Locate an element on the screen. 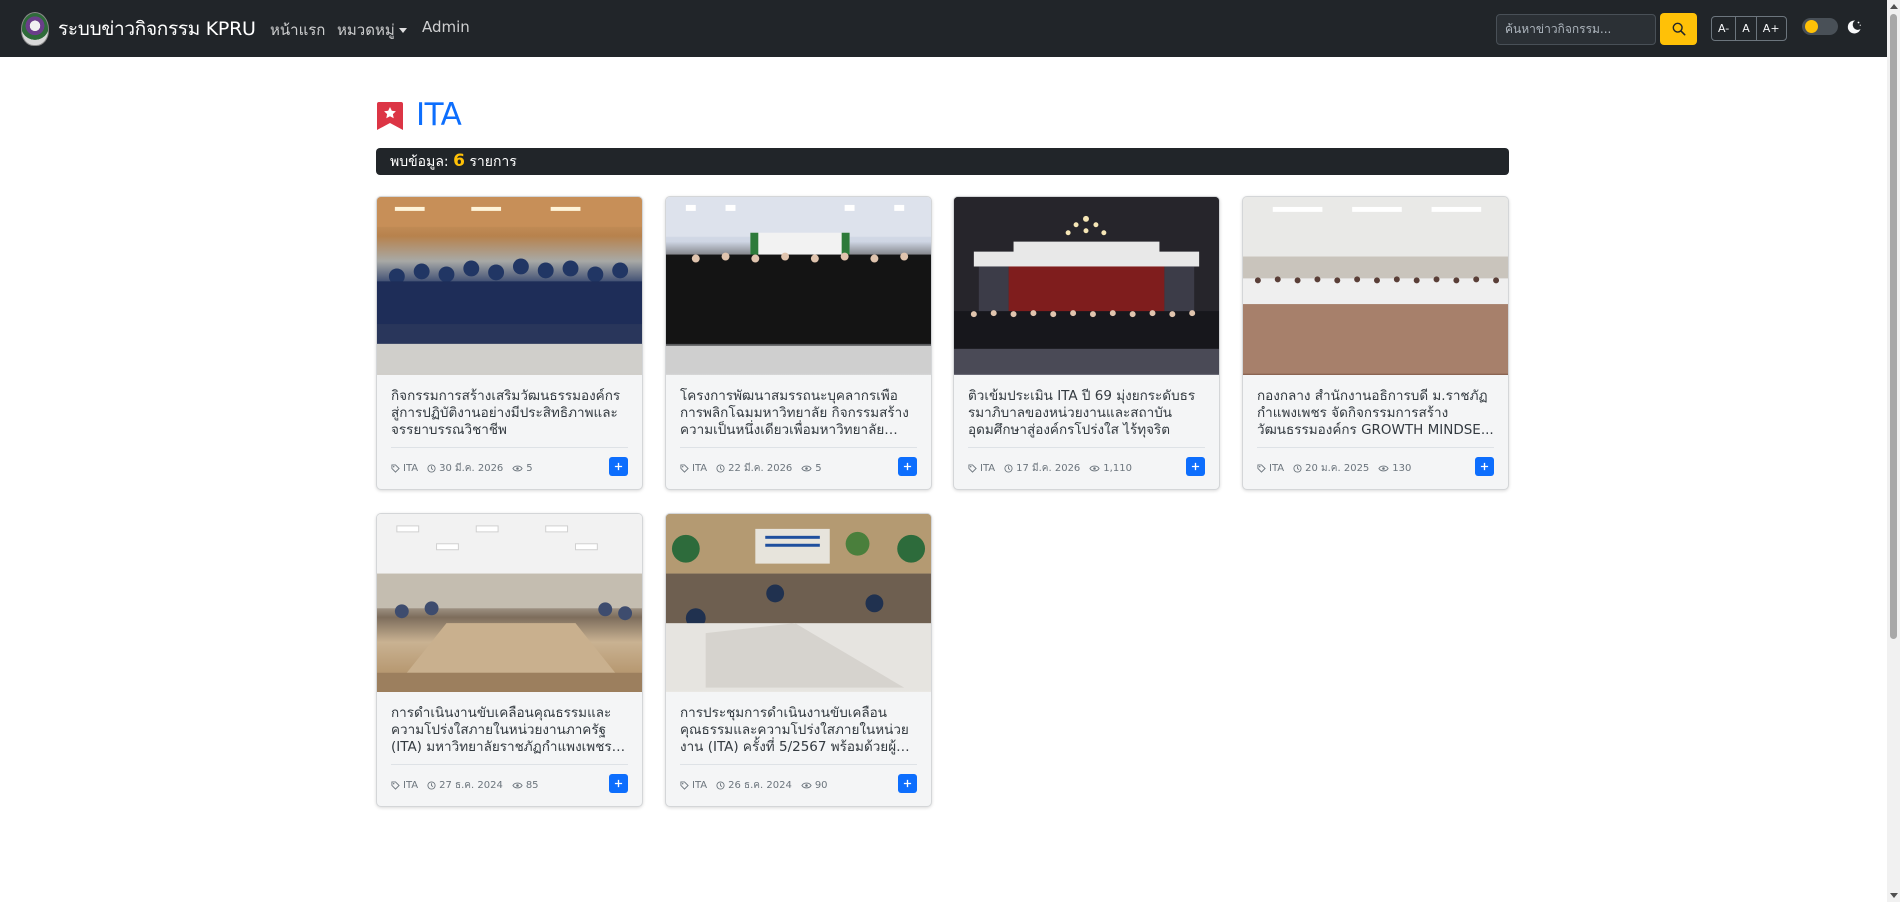 This screenshot has height=902, width=1900. page-heading: ITA is located at coordinates (419, 115).